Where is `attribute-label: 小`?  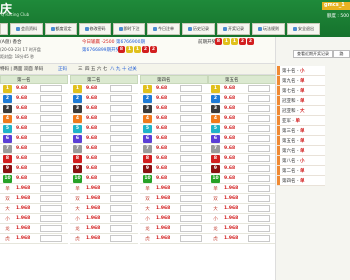
attribute-label: 小 is located at coordinates (147, 219).